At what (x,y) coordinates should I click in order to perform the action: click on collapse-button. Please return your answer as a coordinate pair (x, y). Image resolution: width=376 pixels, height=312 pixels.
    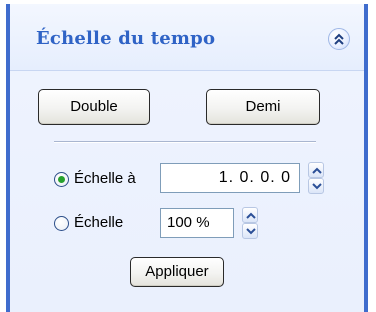
    Looking at the image, I should click on (339, 39).